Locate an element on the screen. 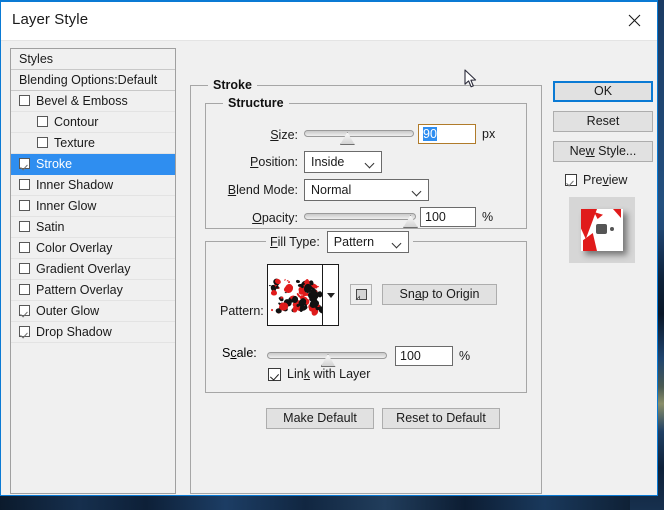  style-list-item-styles: Styles is located at coordinates (93, 59).